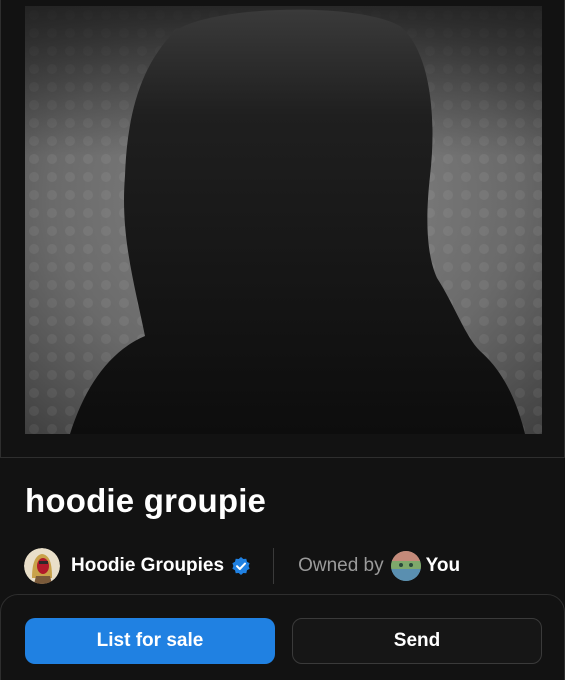 This screenshot has height=680, width=565. What do you see at coordinates (341, 565) in the screenshot?
I see `owned-by-label: Owned by` at bounding box center [341, 565].